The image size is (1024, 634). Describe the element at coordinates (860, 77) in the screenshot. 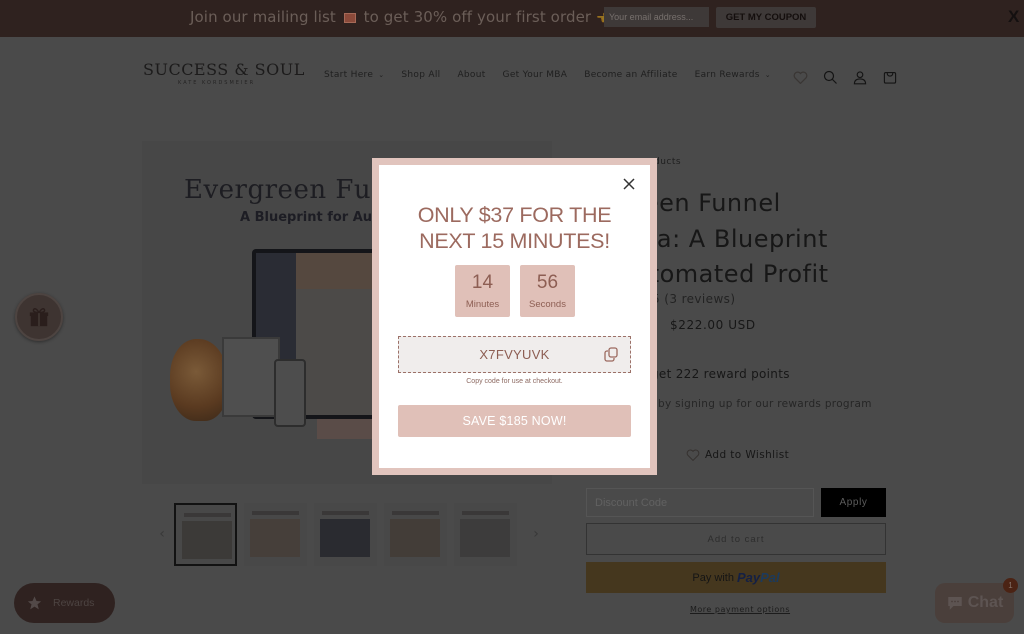

I see `account-icon` at that location.